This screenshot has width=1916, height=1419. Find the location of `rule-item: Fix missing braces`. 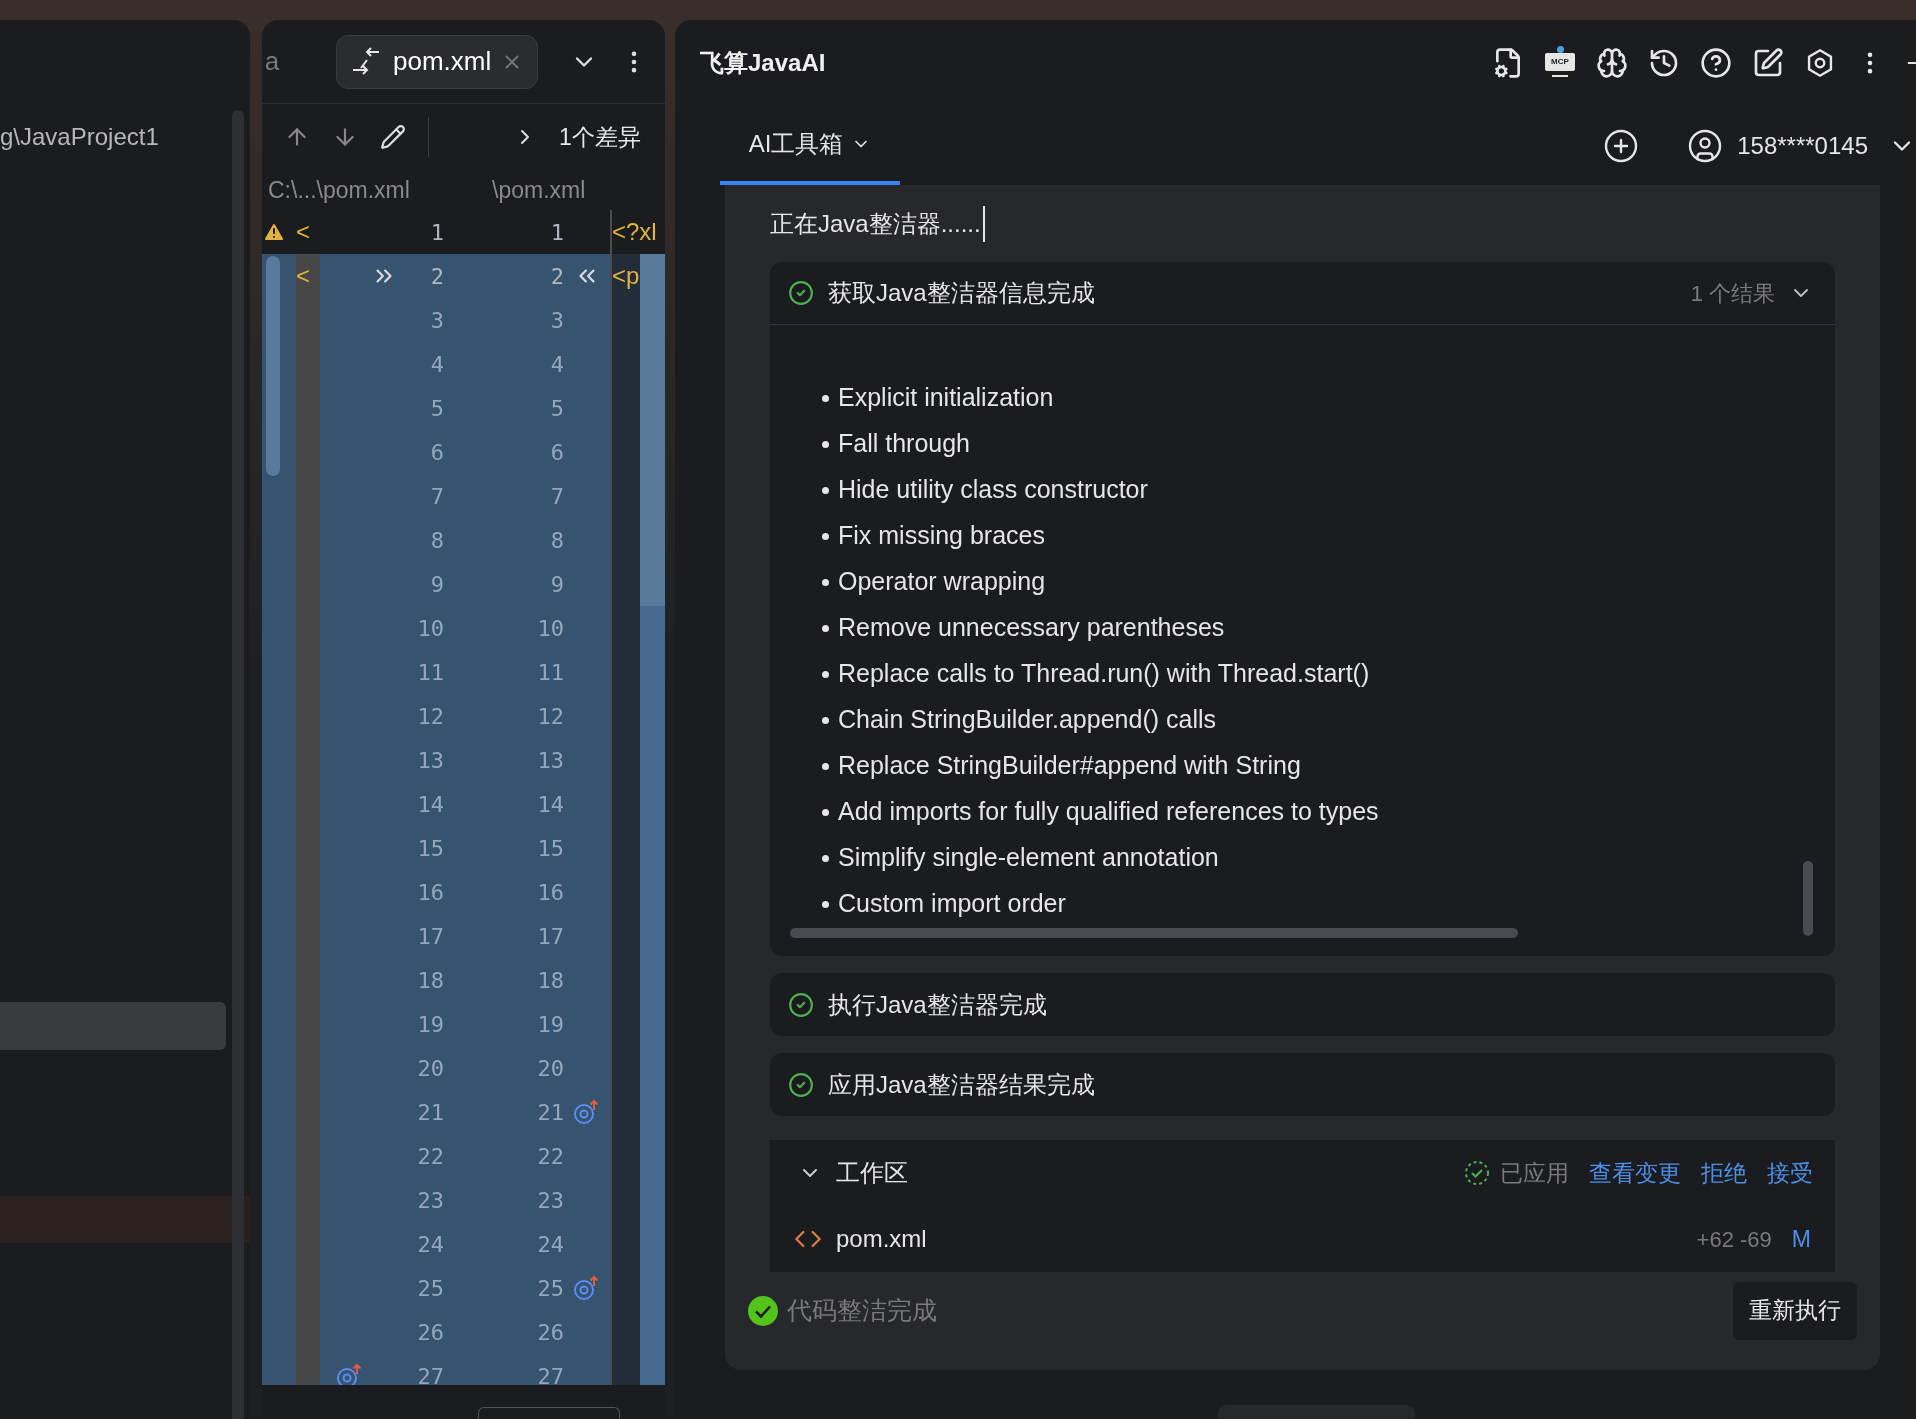

rule-item: Fix missing braces is located at coordinates (941, 536).